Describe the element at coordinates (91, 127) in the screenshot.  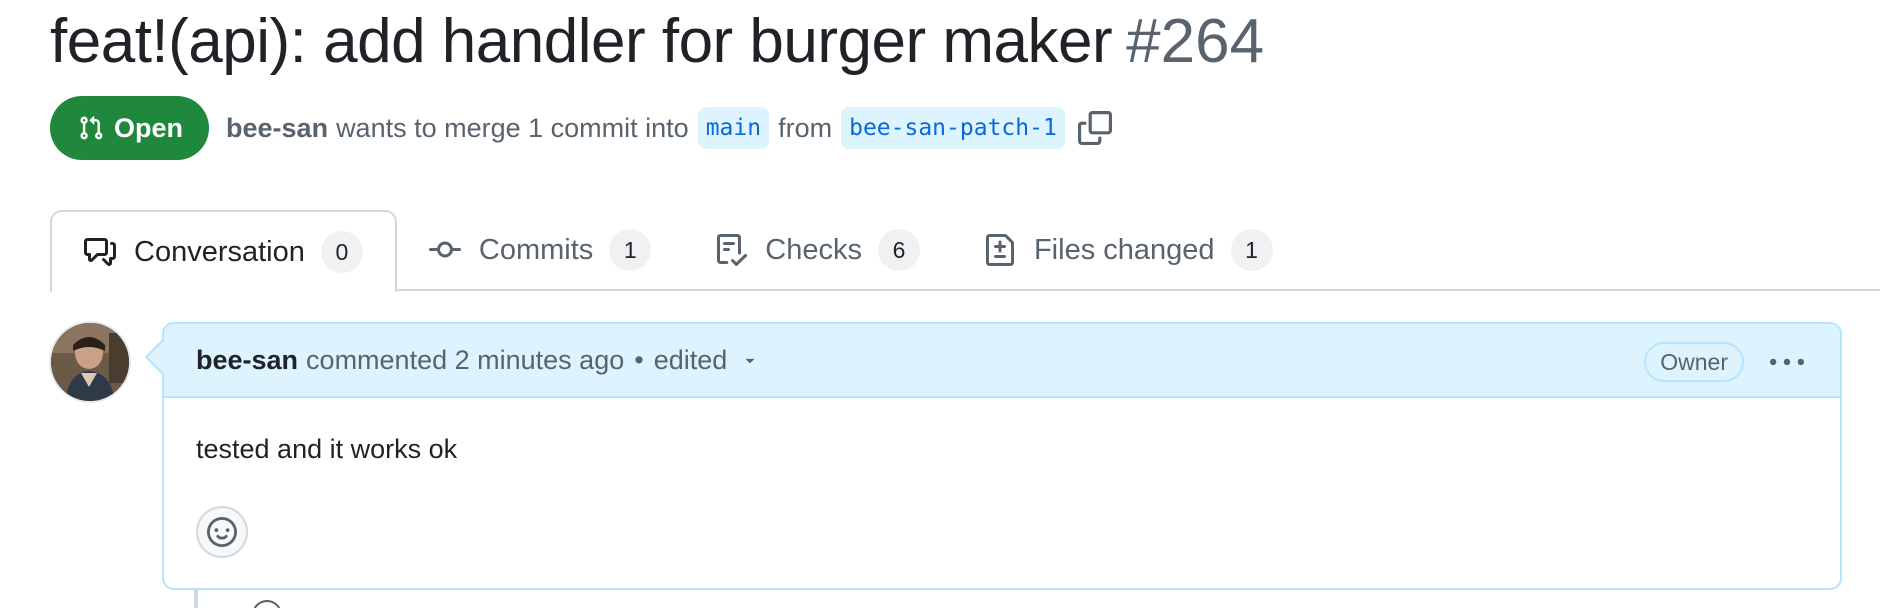
I see `git-pull-request-icon` at that location.